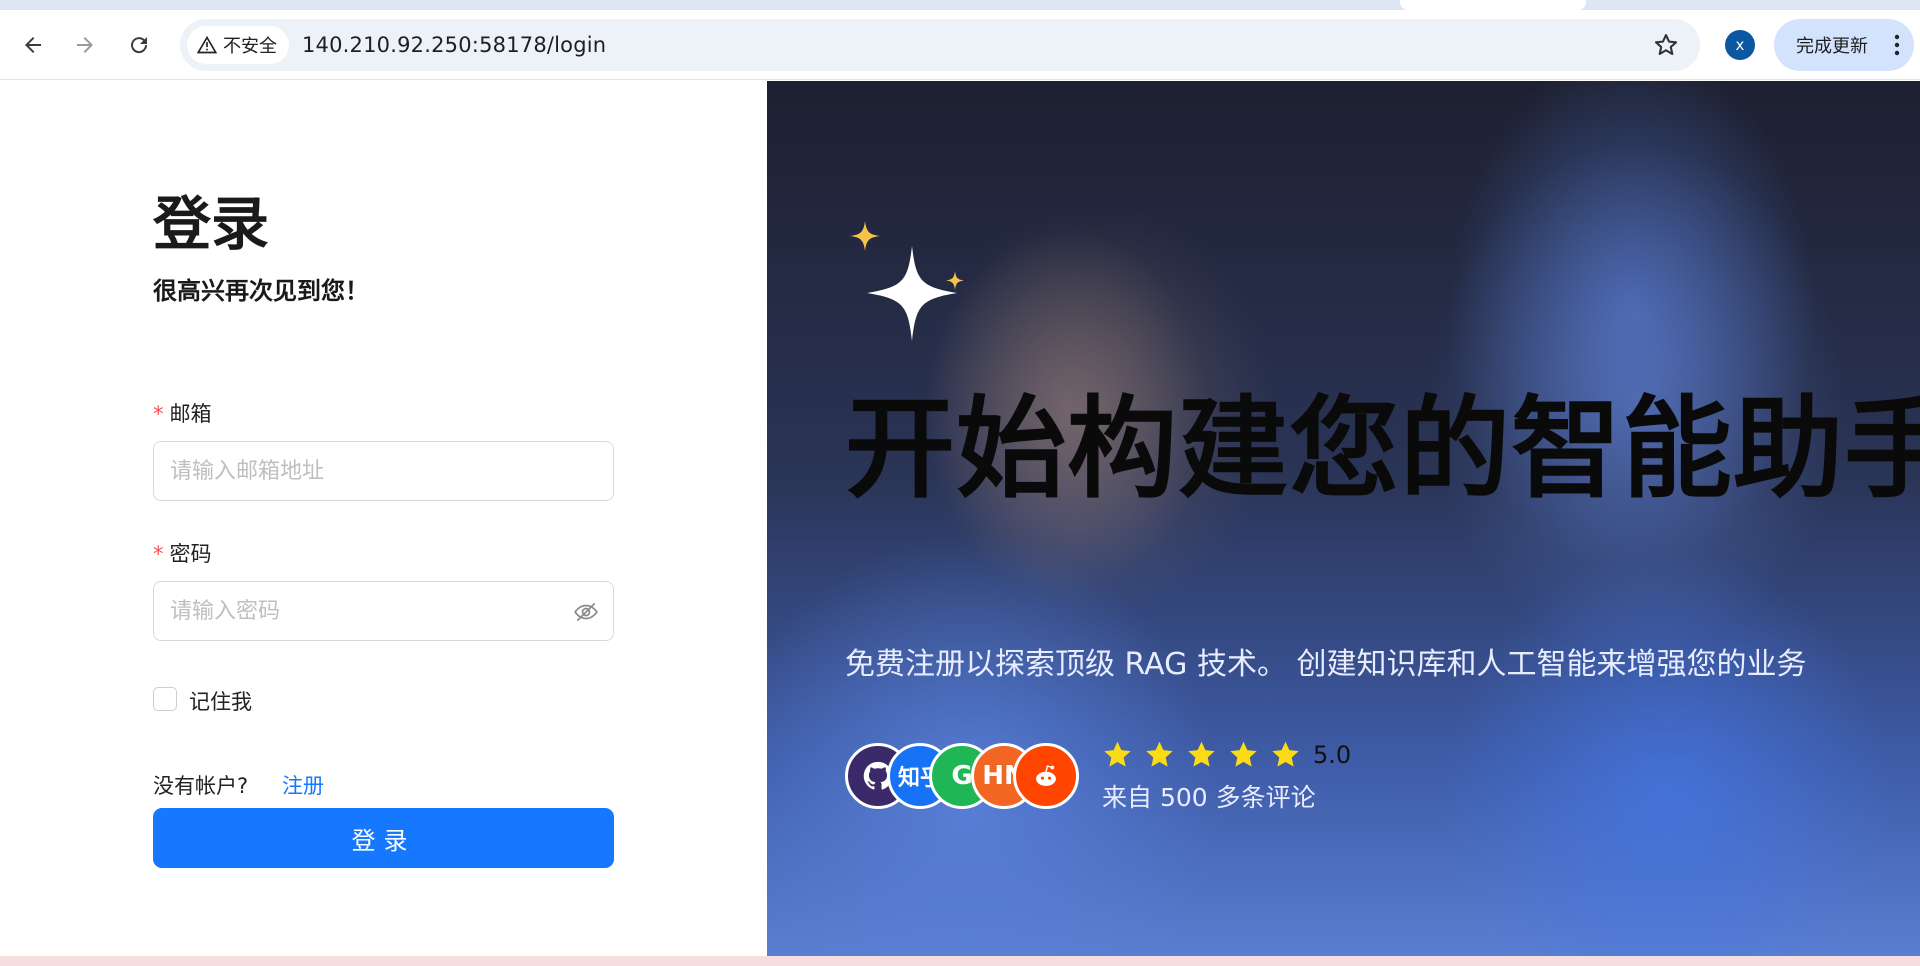  I want to click on update-button: 完成更新, so click(1844, 45).